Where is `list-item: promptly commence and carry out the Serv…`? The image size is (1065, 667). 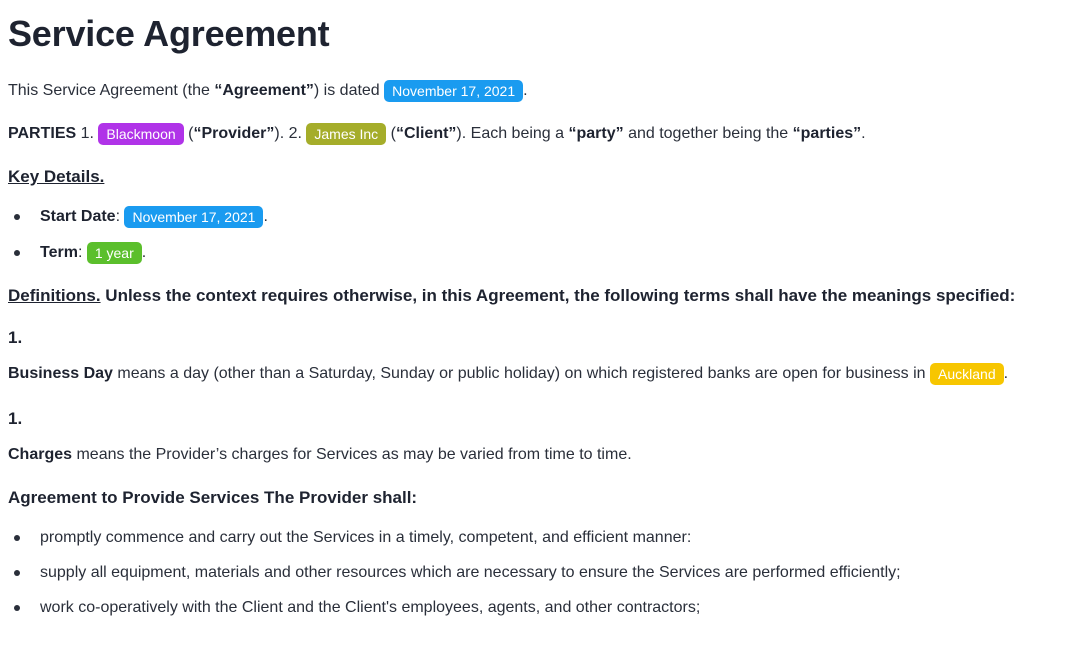 list-item: promptly commence and carry out the Serv… is located at coordinates (366, 537).